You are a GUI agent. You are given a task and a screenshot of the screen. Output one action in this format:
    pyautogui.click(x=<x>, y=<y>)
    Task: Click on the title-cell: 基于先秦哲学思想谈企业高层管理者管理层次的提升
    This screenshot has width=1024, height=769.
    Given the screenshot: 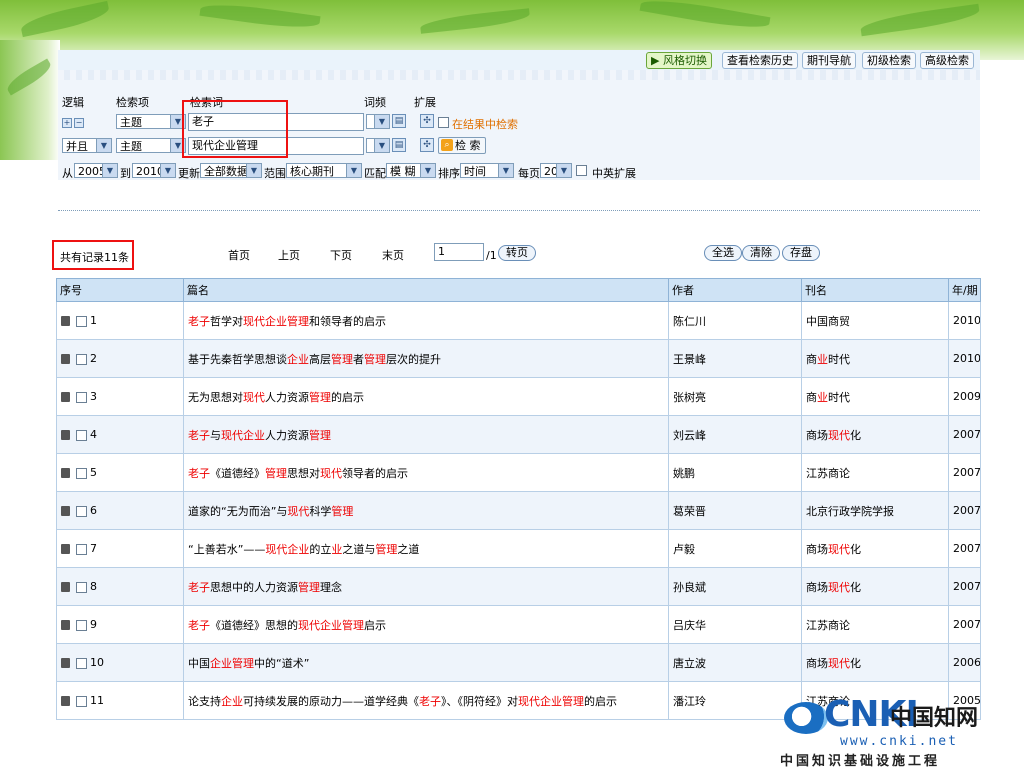 What is the action you would take?
    pyautogui.click(x=426, y=358)
    